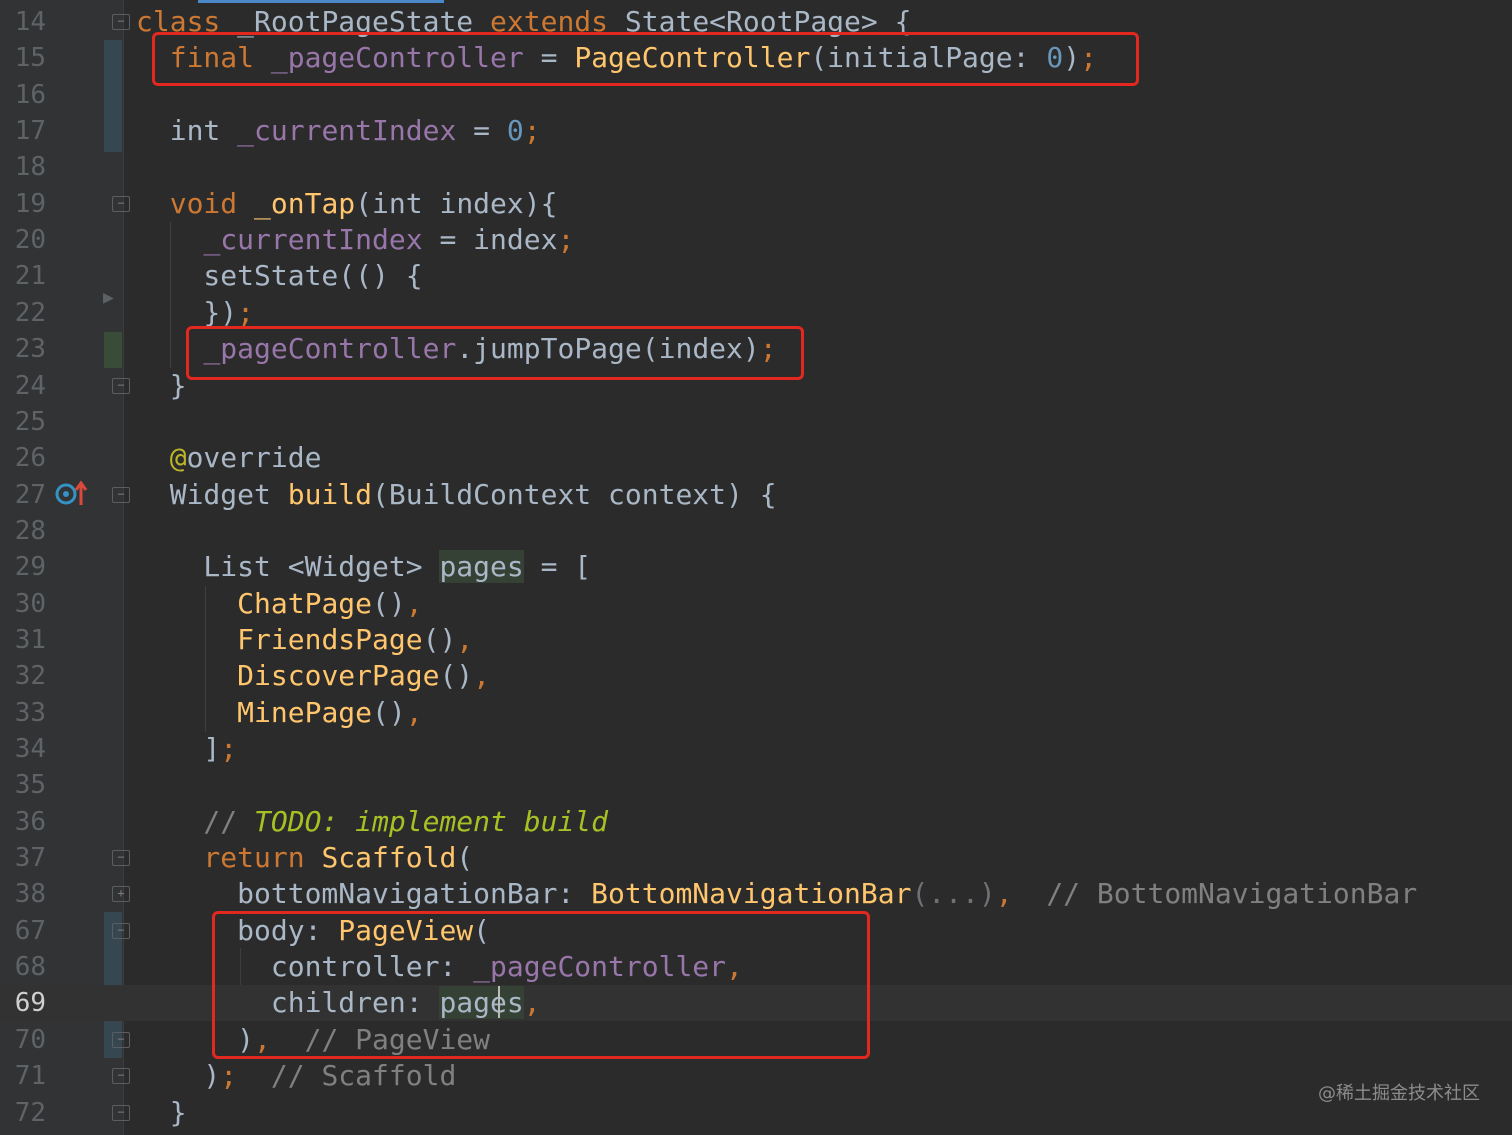 This screenshot has height=1135, width=1512. I want to click on code-token: // Scaffold, so click(347, 1076).